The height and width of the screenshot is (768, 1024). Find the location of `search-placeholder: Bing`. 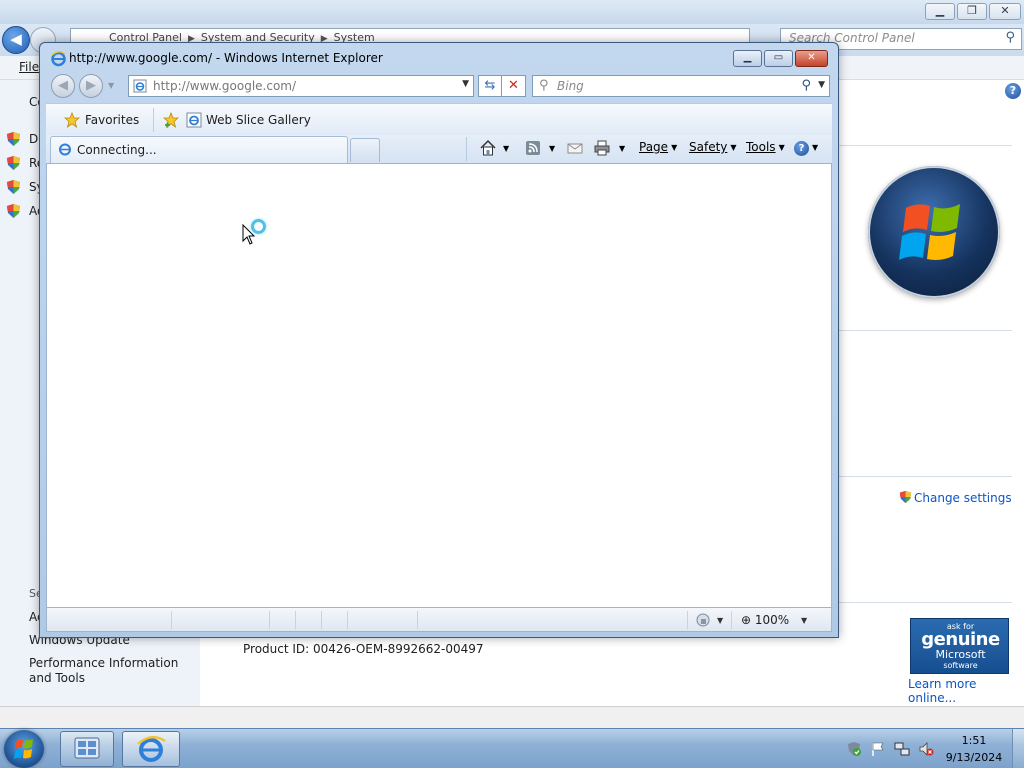

search-placeholder: Bing is located at coordinates (570, 86).